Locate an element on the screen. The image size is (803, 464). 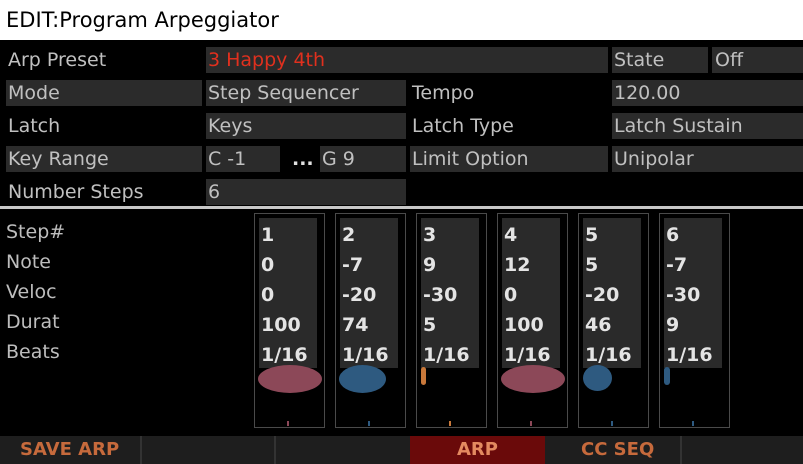
row-label-veloc: Veloc is located at coordinates (31, 292).